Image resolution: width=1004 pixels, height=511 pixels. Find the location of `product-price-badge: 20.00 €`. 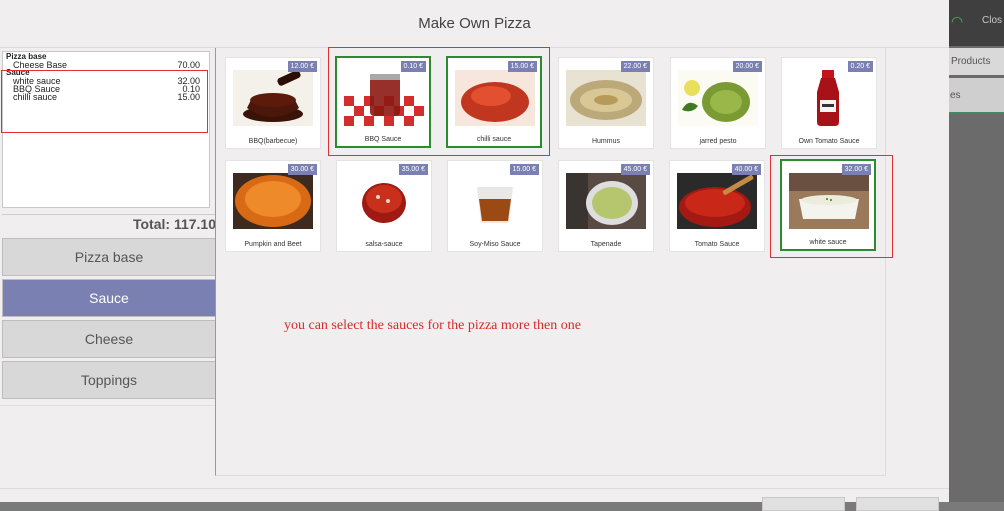

product-price-badge: 20.00 € is located at coordinates (747, 66).